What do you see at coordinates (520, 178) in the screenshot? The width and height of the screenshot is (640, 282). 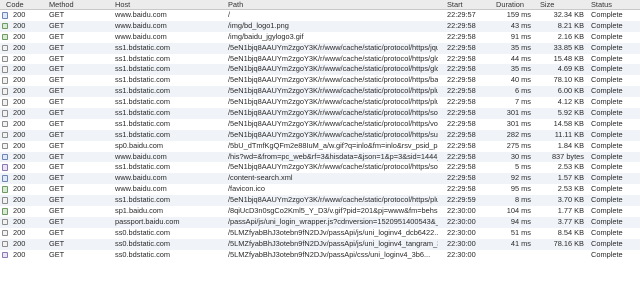 I see `cell-duration: 92 ms` at bounding box center [520, 178].